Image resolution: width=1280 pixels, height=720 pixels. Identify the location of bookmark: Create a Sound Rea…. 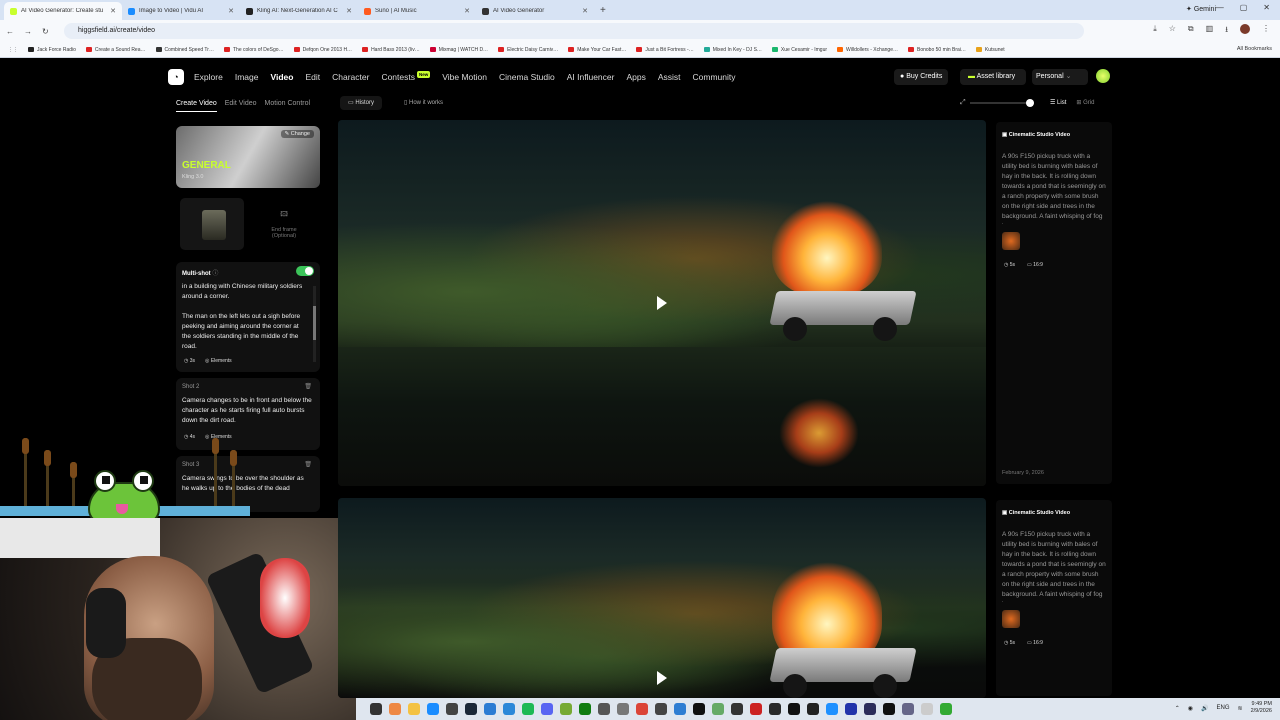
(115, 50).